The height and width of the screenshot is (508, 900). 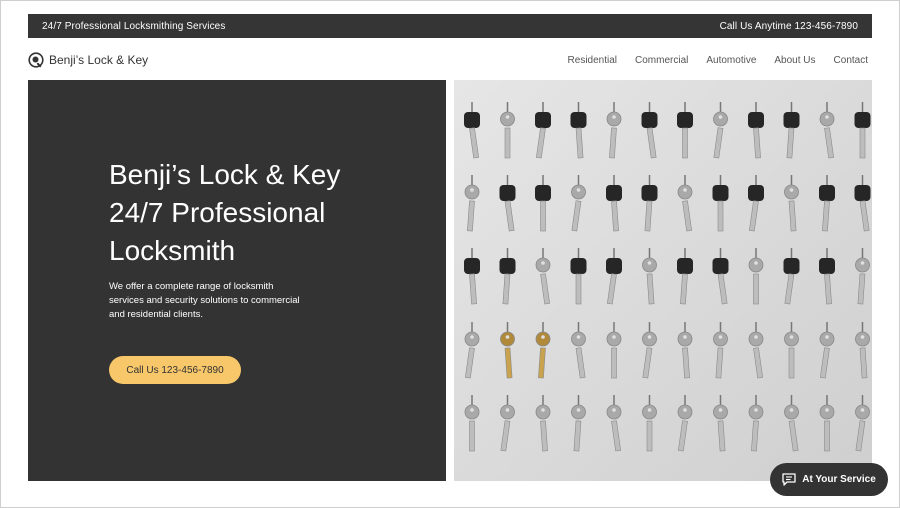 I want to click on nav-contact: Contact, so click(x=851, y=60).